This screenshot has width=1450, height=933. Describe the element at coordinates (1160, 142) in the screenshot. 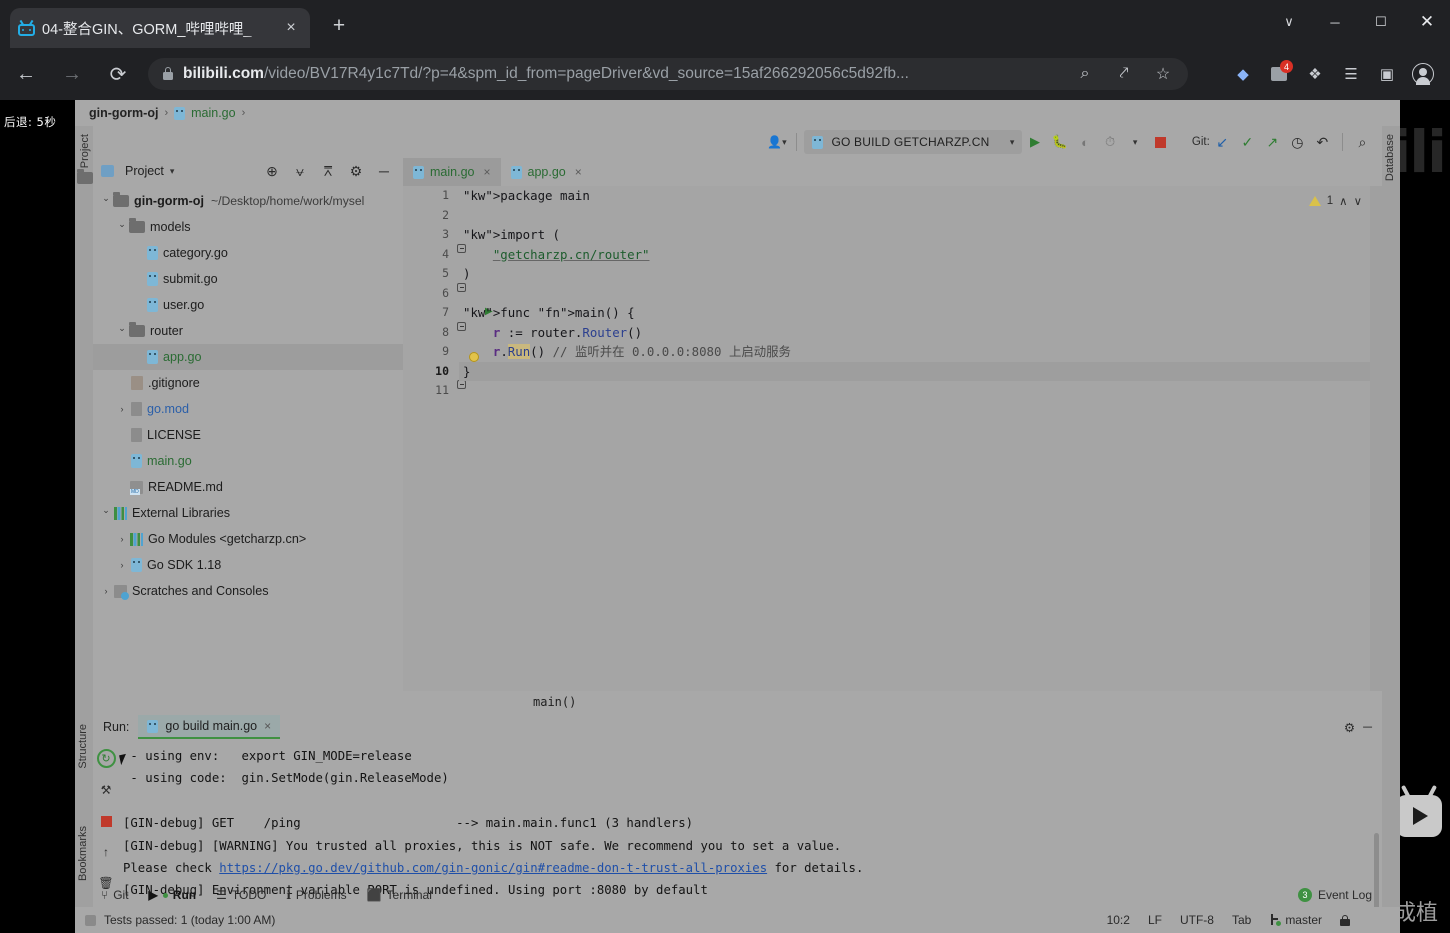

I see `stop-button` at that location.